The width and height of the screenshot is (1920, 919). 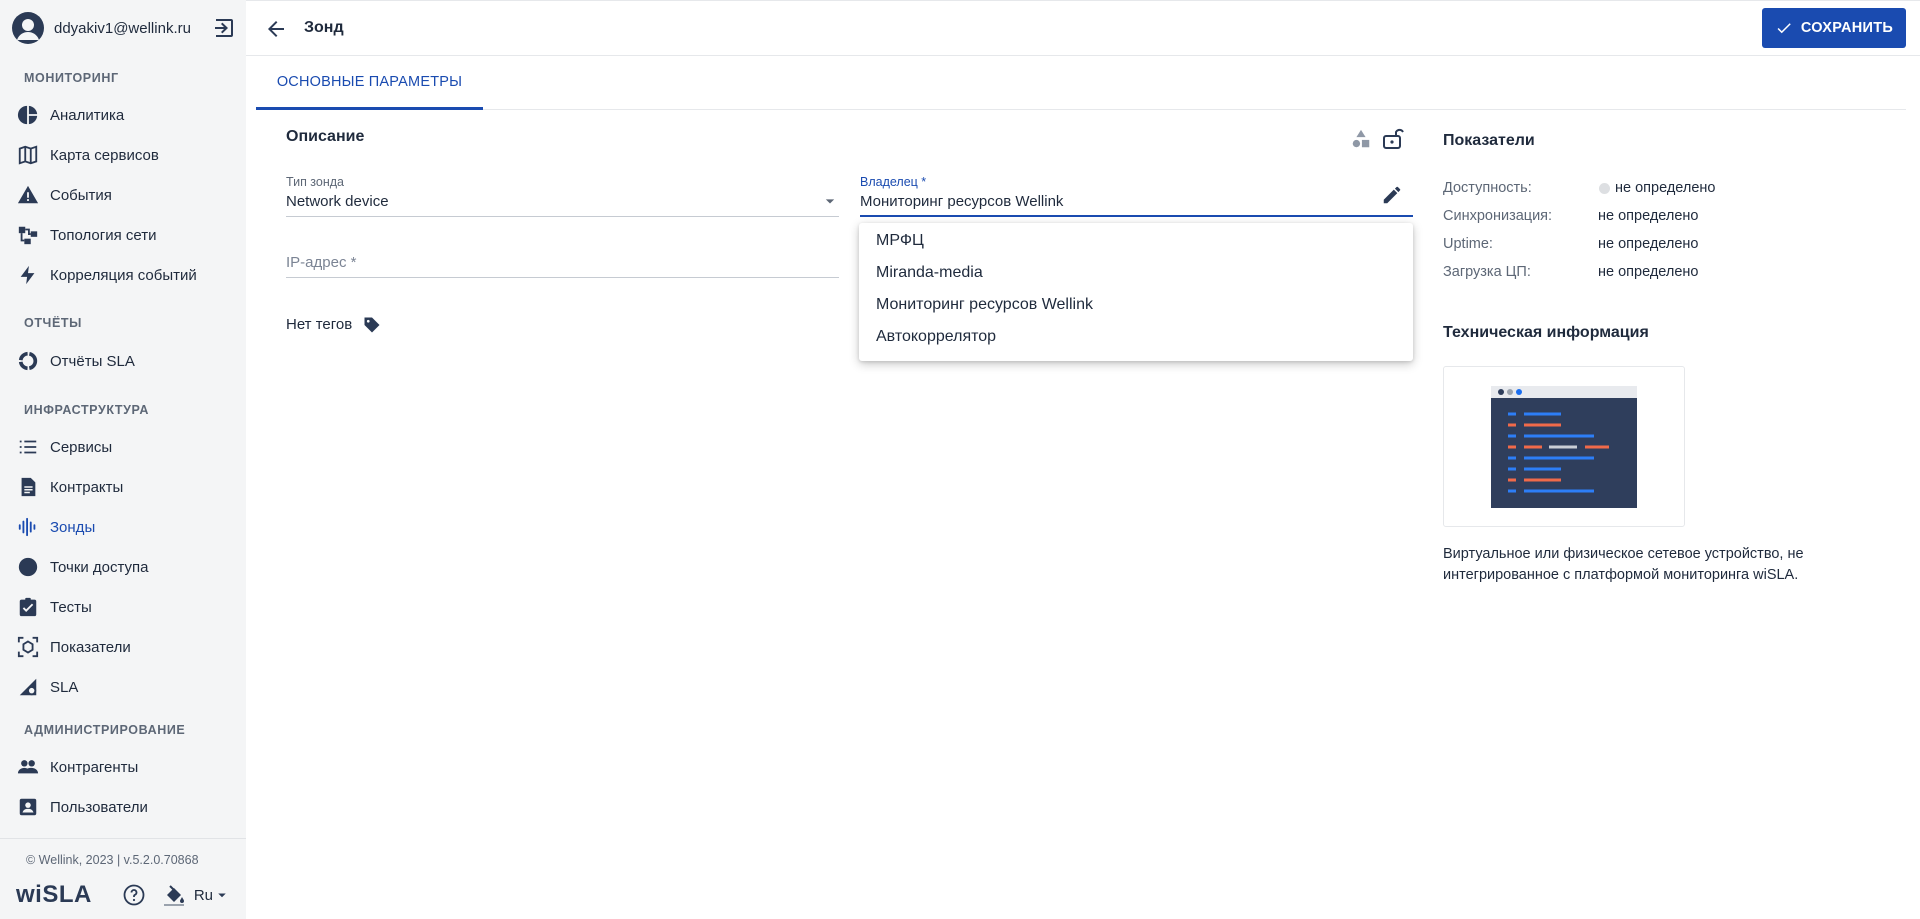 I want to click on sidebar-item-label: Аналитика, so click(x=87, y=115).